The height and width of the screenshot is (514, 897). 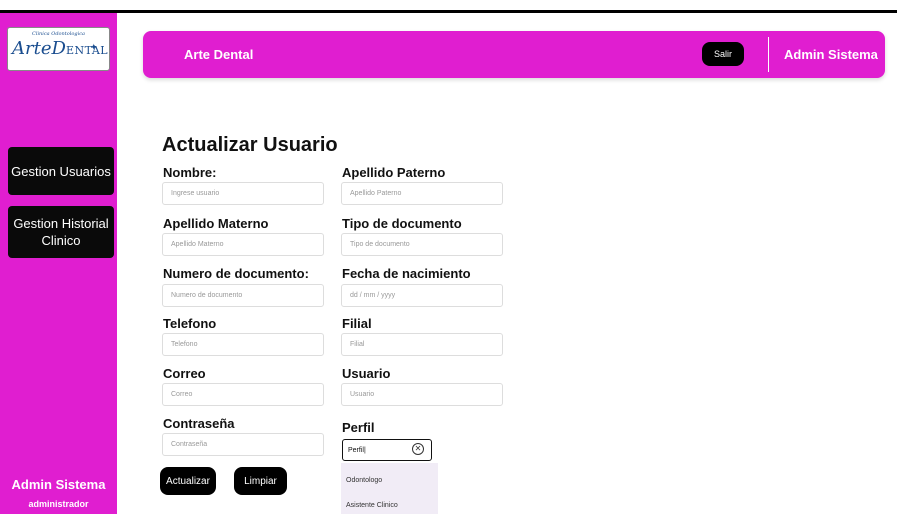 I want to click on contrasena-label: Contraseña, so click(x=199, y=423).